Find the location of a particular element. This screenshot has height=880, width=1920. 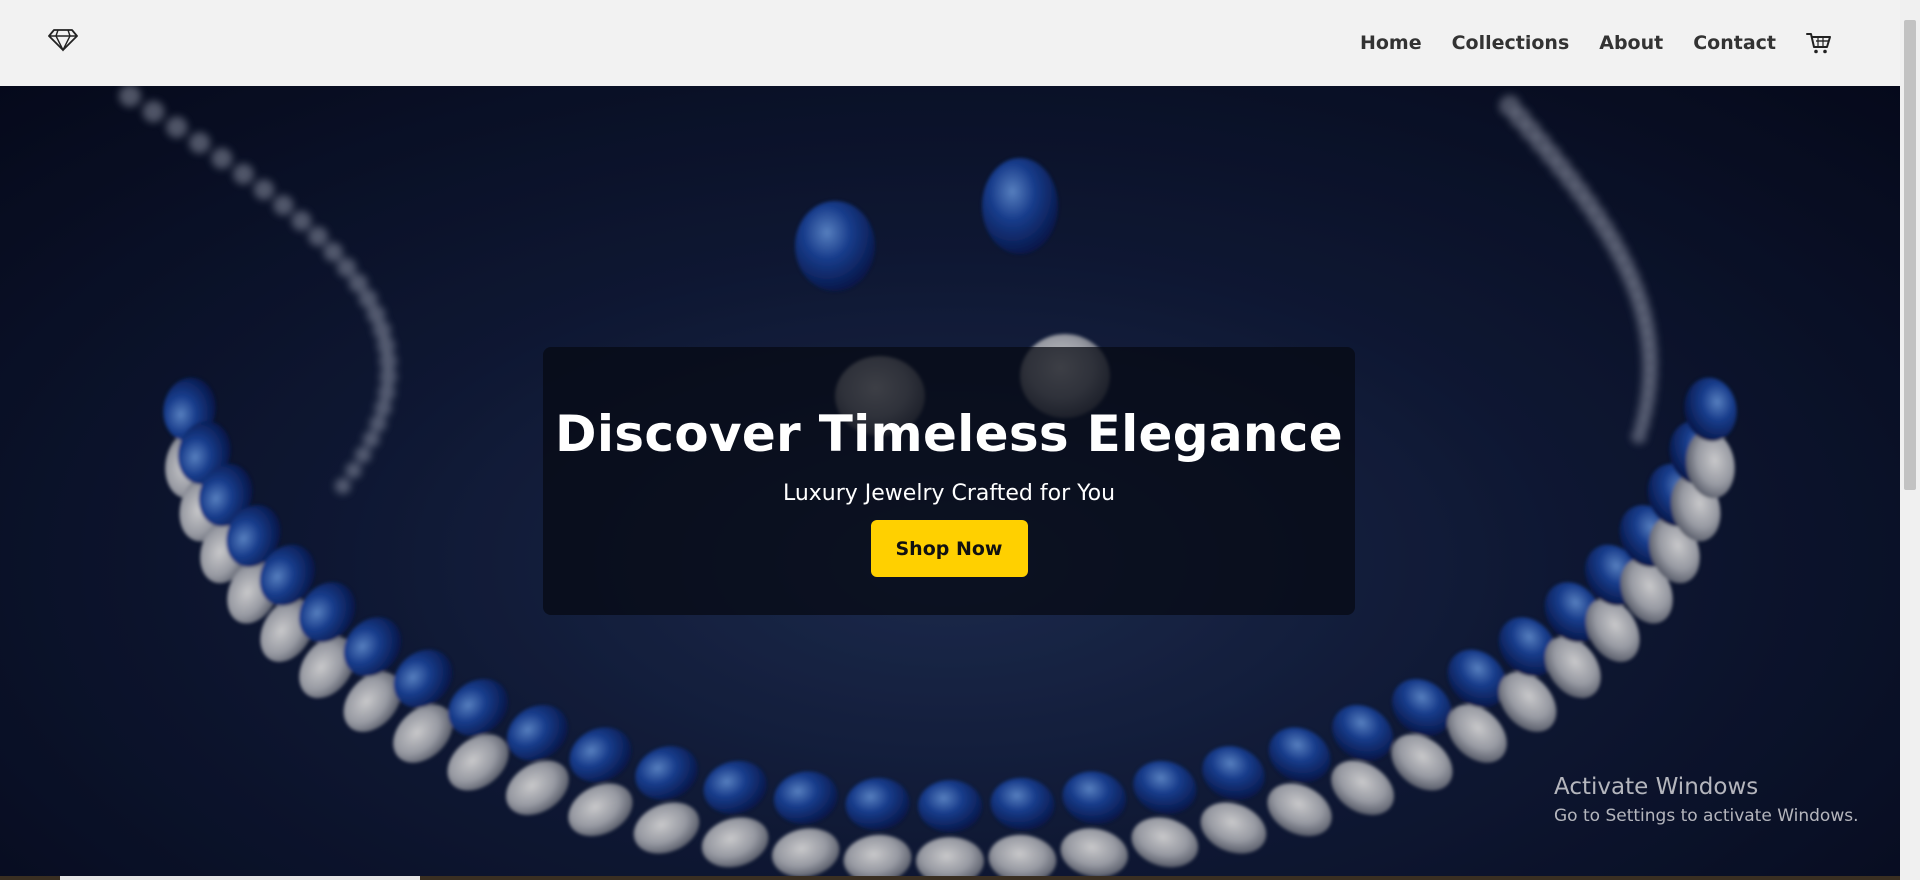

taskbar-highlight is located at coordinates (240, 878).